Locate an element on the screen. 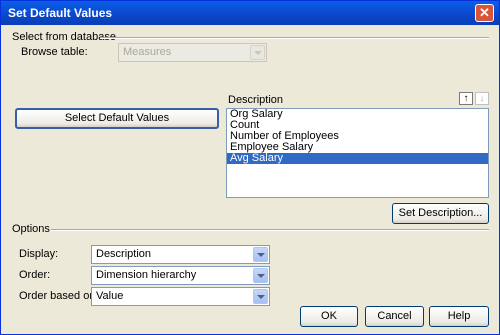  arrow-up-icon: ↑ is located at coordinates (466, 98).